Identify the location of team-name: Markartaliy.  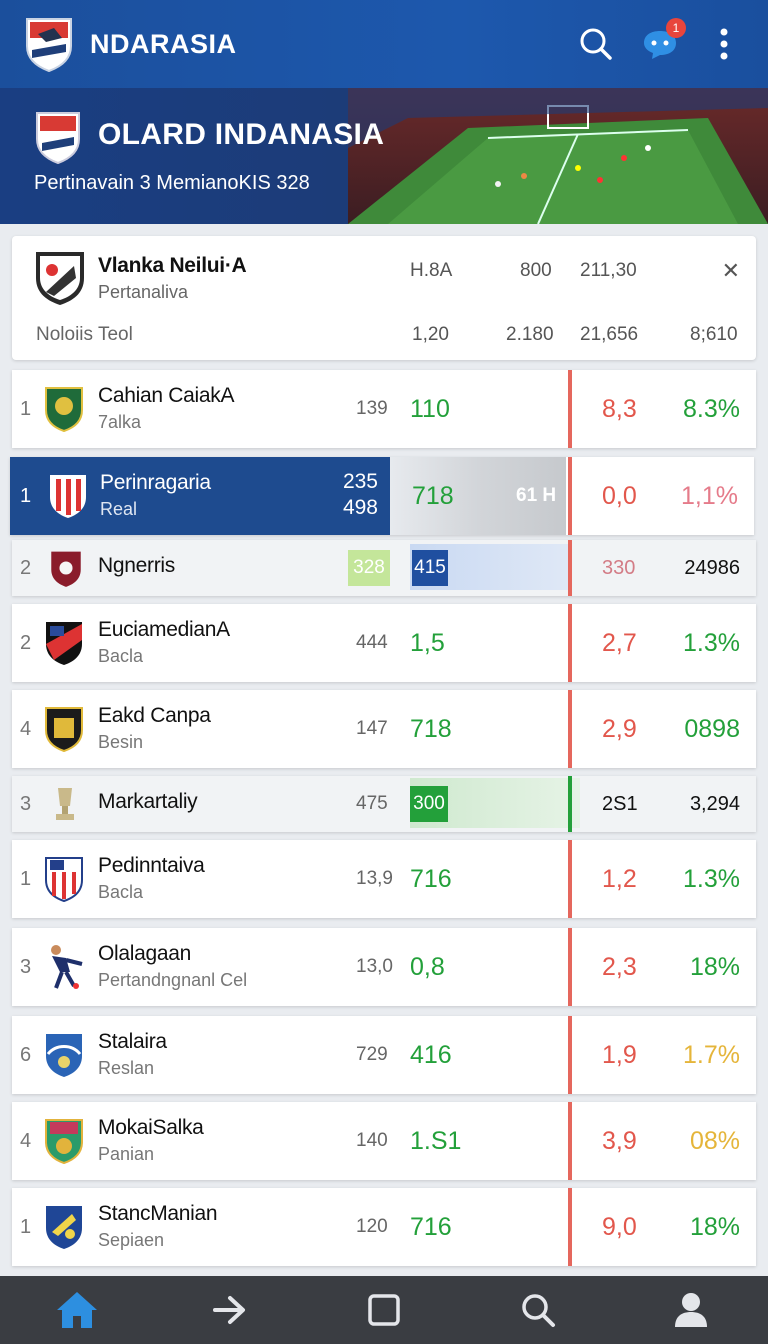
(148, 801).